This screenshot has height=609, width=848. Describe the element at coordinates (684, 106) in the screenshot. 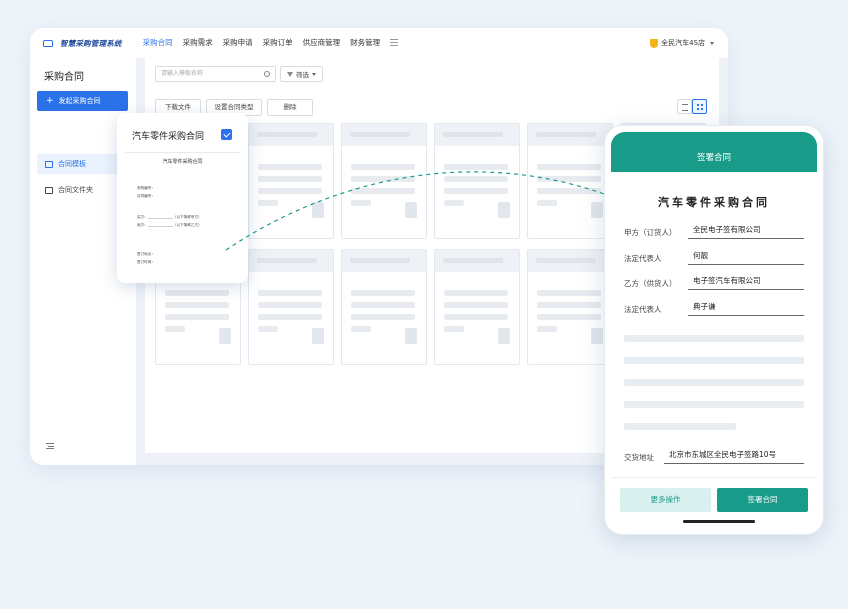

I see `list-view-icon` at that location.